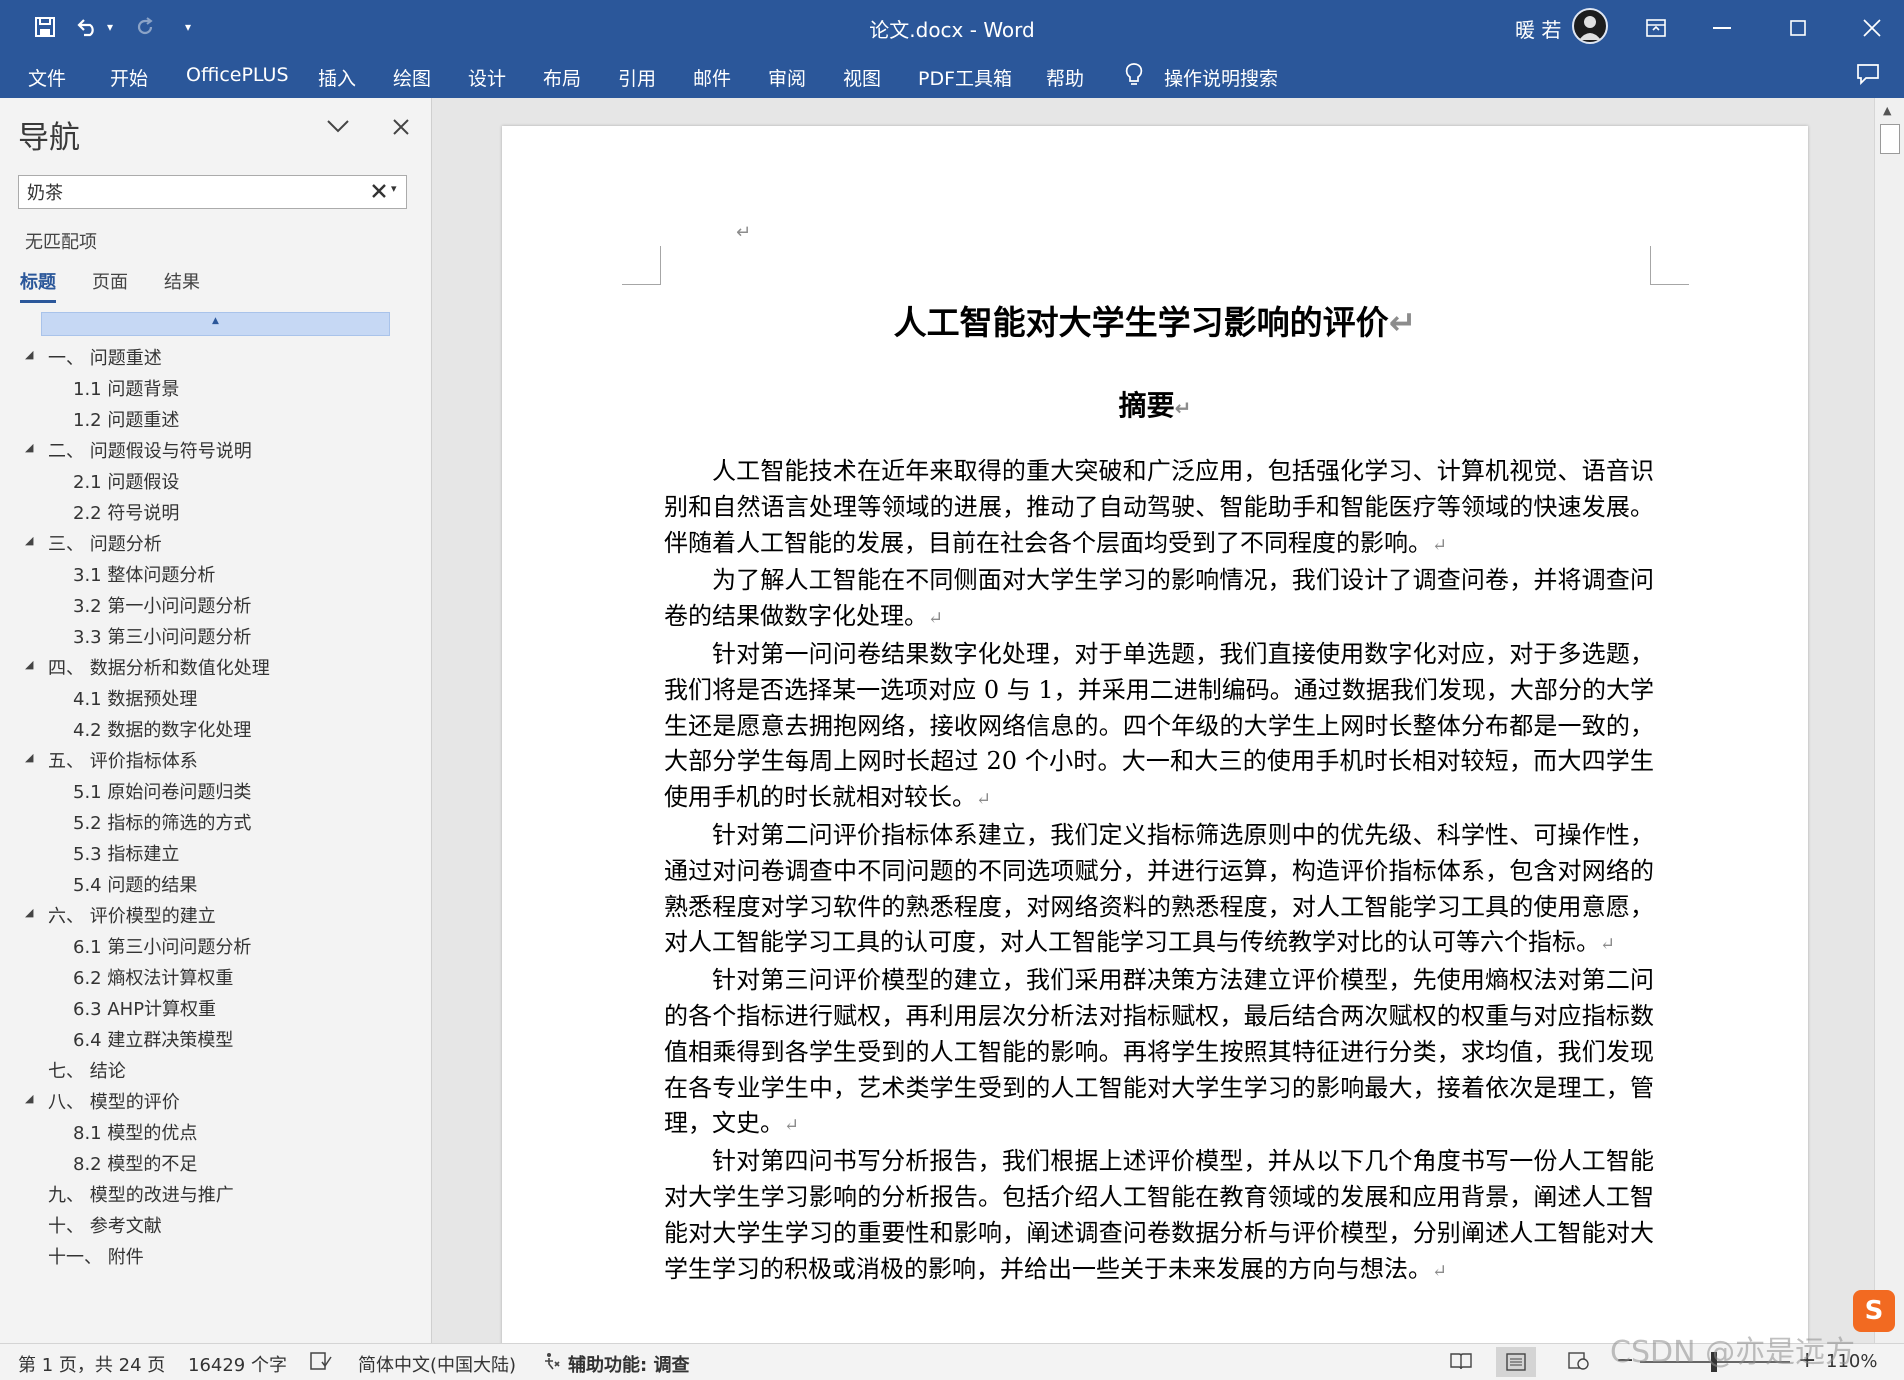 This screenshot has width=1904, height=1380. Describe the element at coordinates (215, 324) in the screenshot. I see `outline-top-marker: ▲` at that location.